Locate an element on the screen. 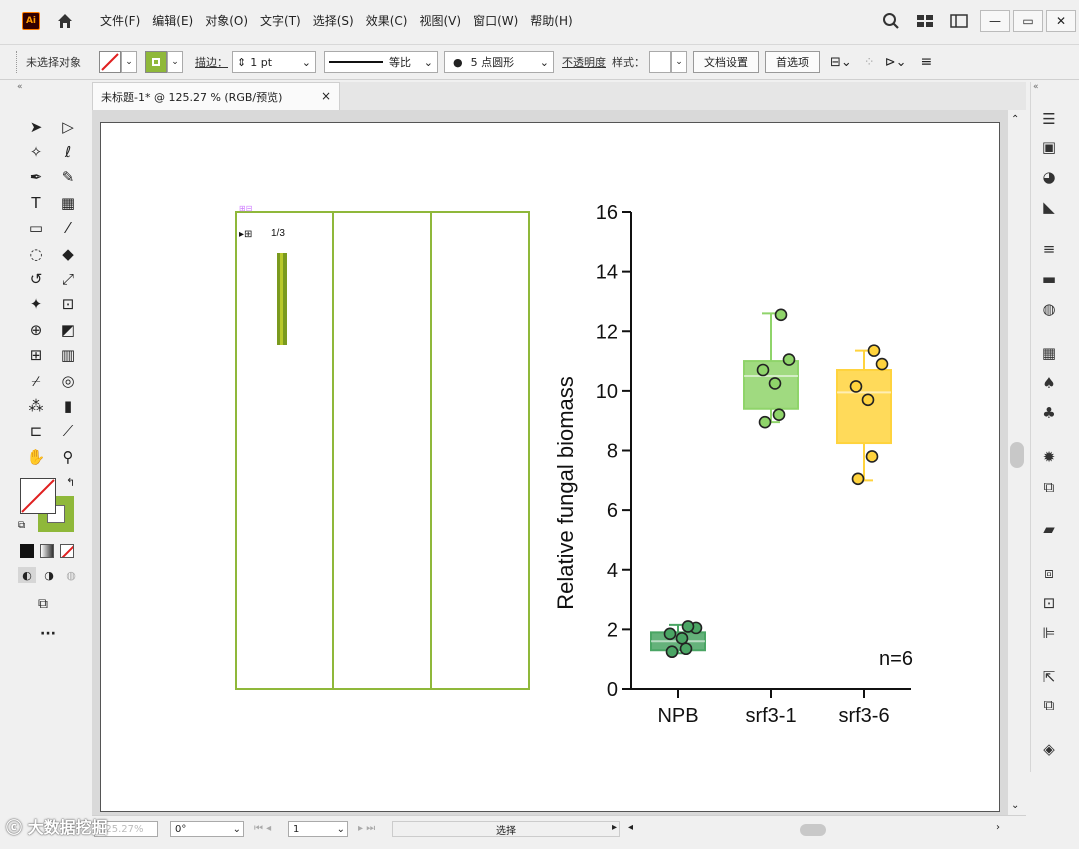 This screenshot has height=849, width=1079. profile-chevron-icon: ⌄ is located at coordinates (428, 62).